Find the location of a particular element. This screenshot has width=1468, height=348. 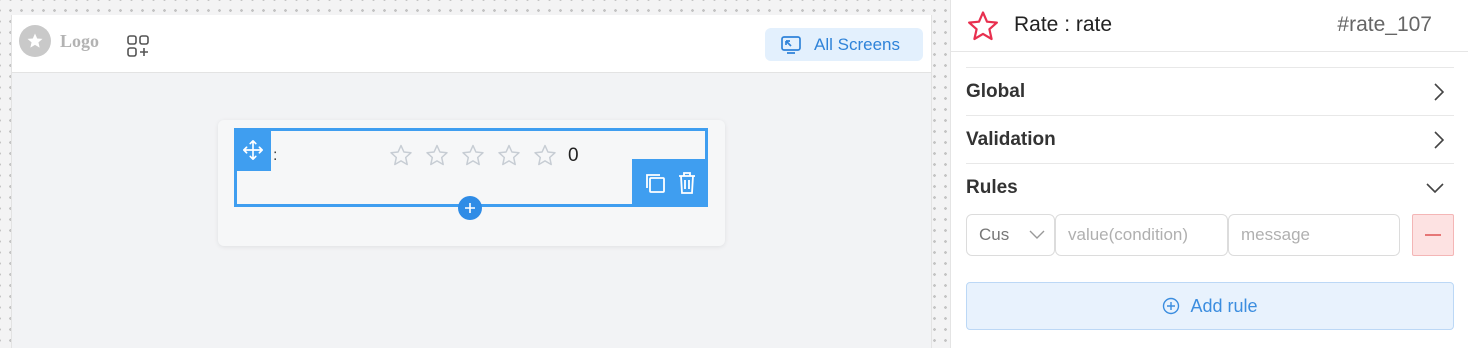

form-card: : 0 is located at coordinates (471, 183).